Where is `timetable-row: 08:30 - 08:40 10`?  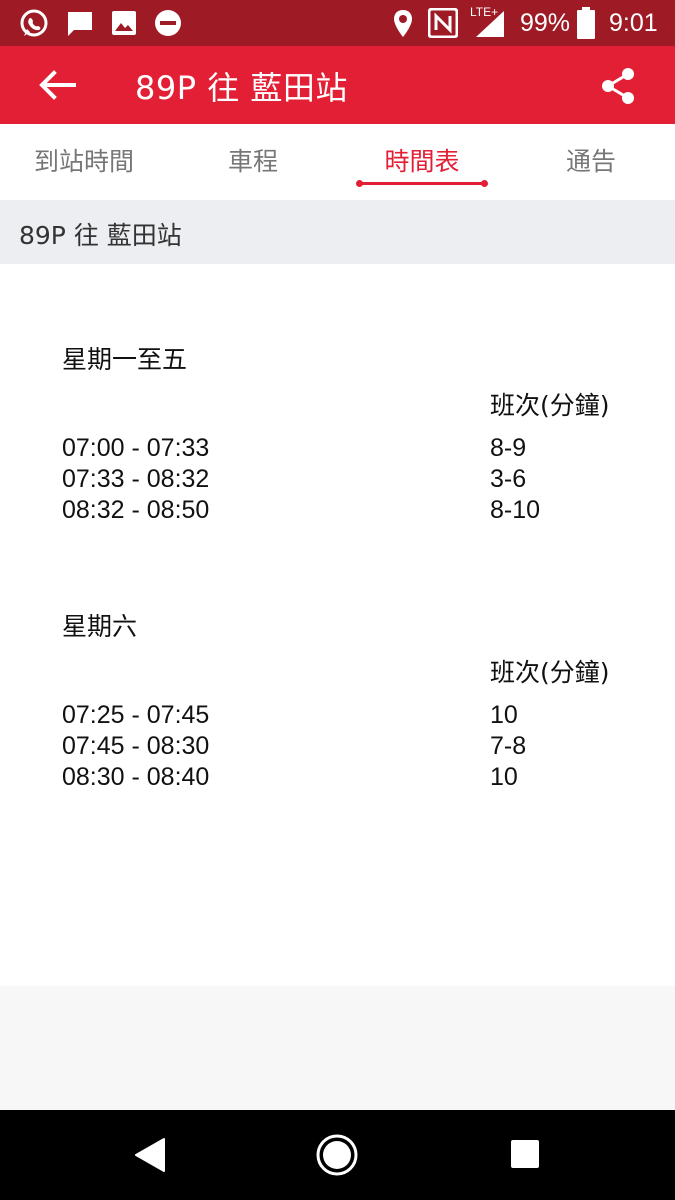
timetable-row: 08:30 - 08:40 10 is located at coordinates (342, 778).